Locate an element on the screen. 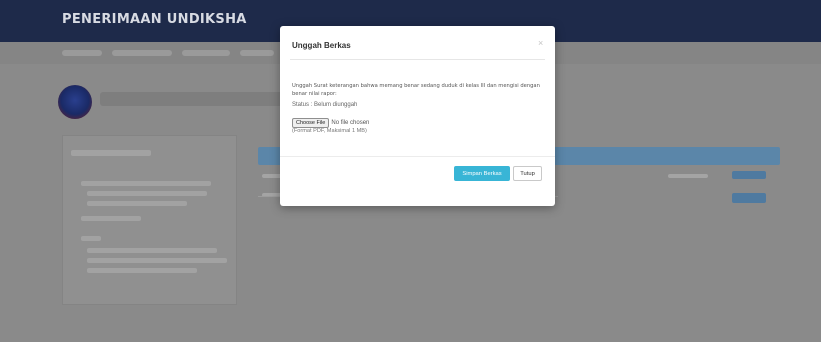 This screenshot has height=342, width=821. file-format-hint: (Format PDF, Maksimal 1 MB) is located at coordinates (329, 131).